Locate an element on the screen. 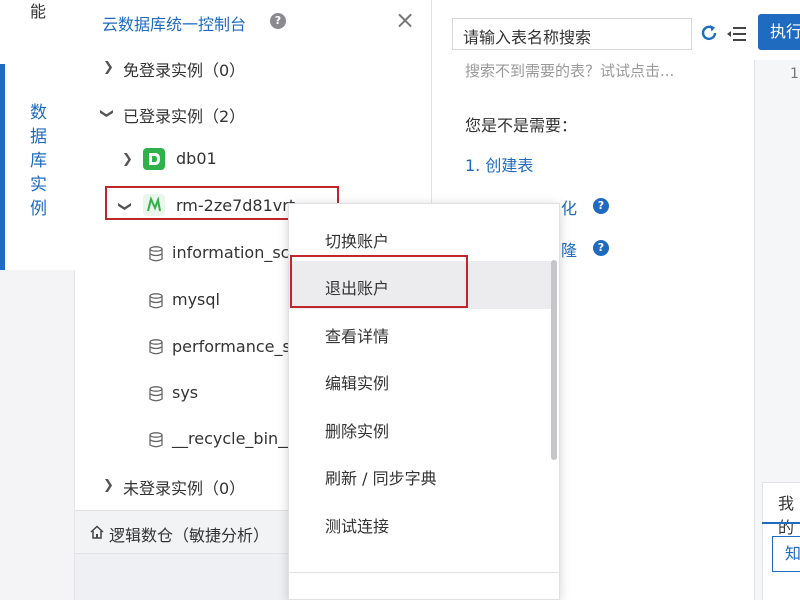  suggest-item-3: 隆 is located at coordinates (569, 249).